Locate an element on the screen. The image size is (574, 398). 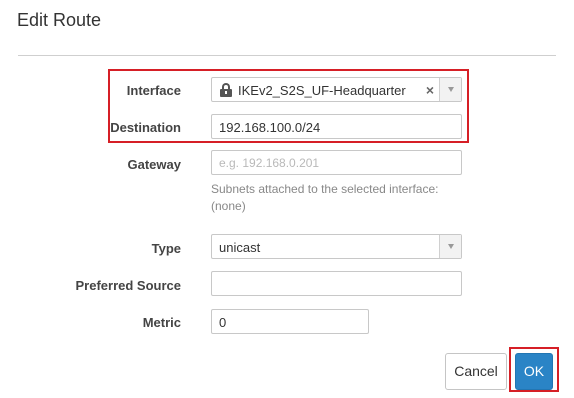
type-select: unicast is located at coordinates (336, 246).